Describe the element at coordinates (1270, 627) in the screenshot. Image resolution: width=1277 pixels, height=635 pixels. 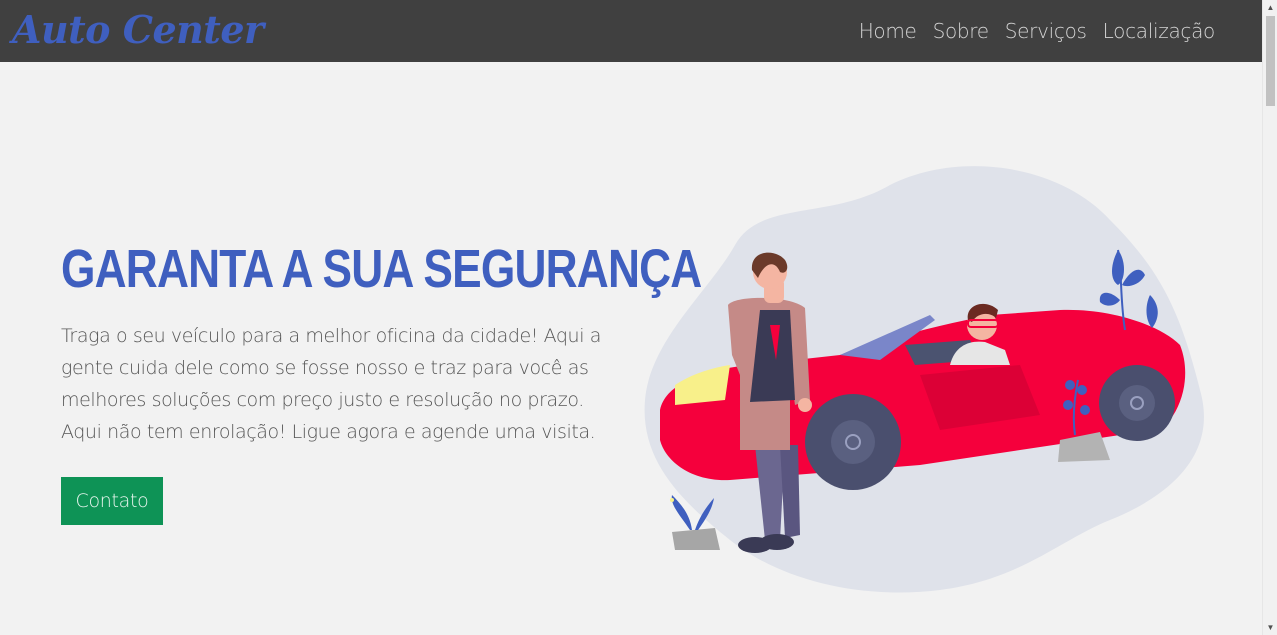
I see `scroll-down-arrow-icon: ▼` at that location.